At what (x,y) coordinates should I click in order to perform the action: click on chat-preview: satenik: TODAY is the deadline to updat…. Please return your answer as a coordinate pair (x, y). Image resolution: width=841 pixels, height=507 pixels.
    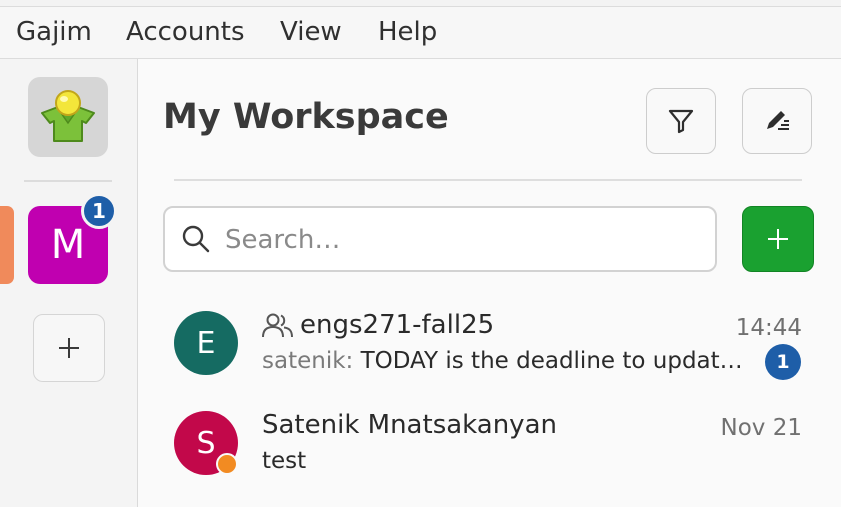
    Looking at the image, I should click on (502, 361).